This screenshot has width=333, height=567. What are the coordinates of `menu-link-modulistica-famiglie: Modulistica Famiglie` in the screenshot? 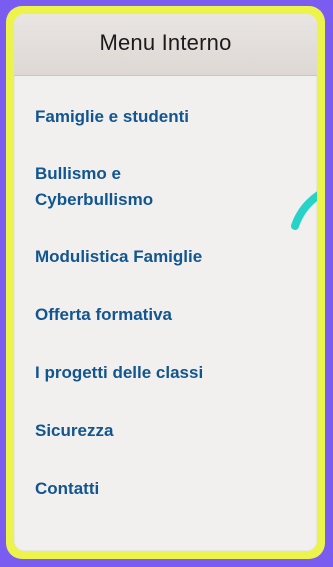 It's located at (176, 257).